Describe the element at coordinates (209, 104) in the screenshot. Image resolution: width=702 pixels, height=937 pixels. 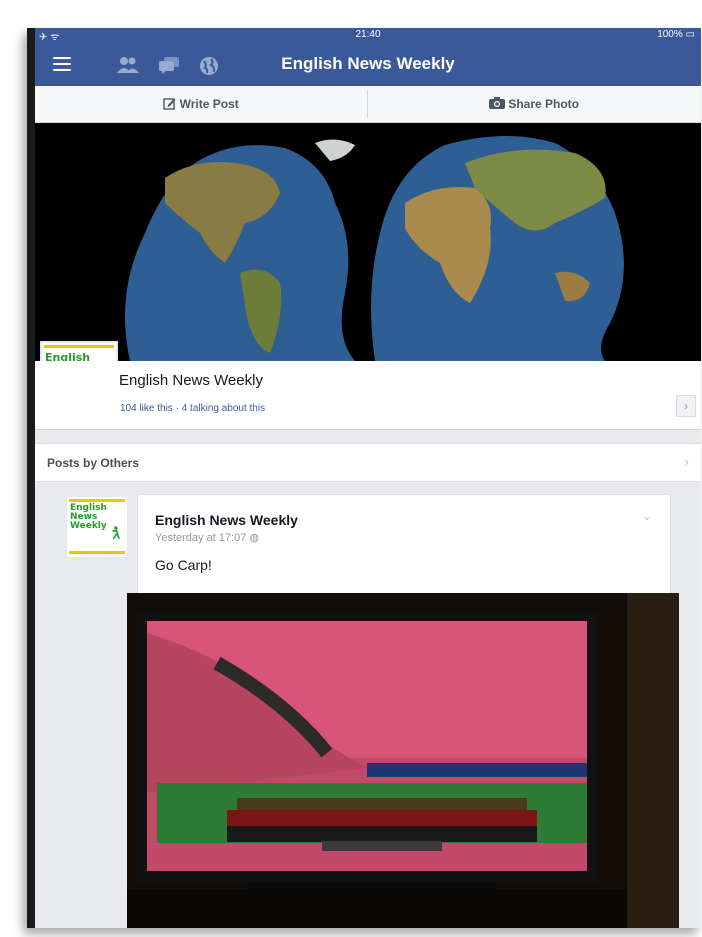
I see `write-post-label: Write Post` at that location.